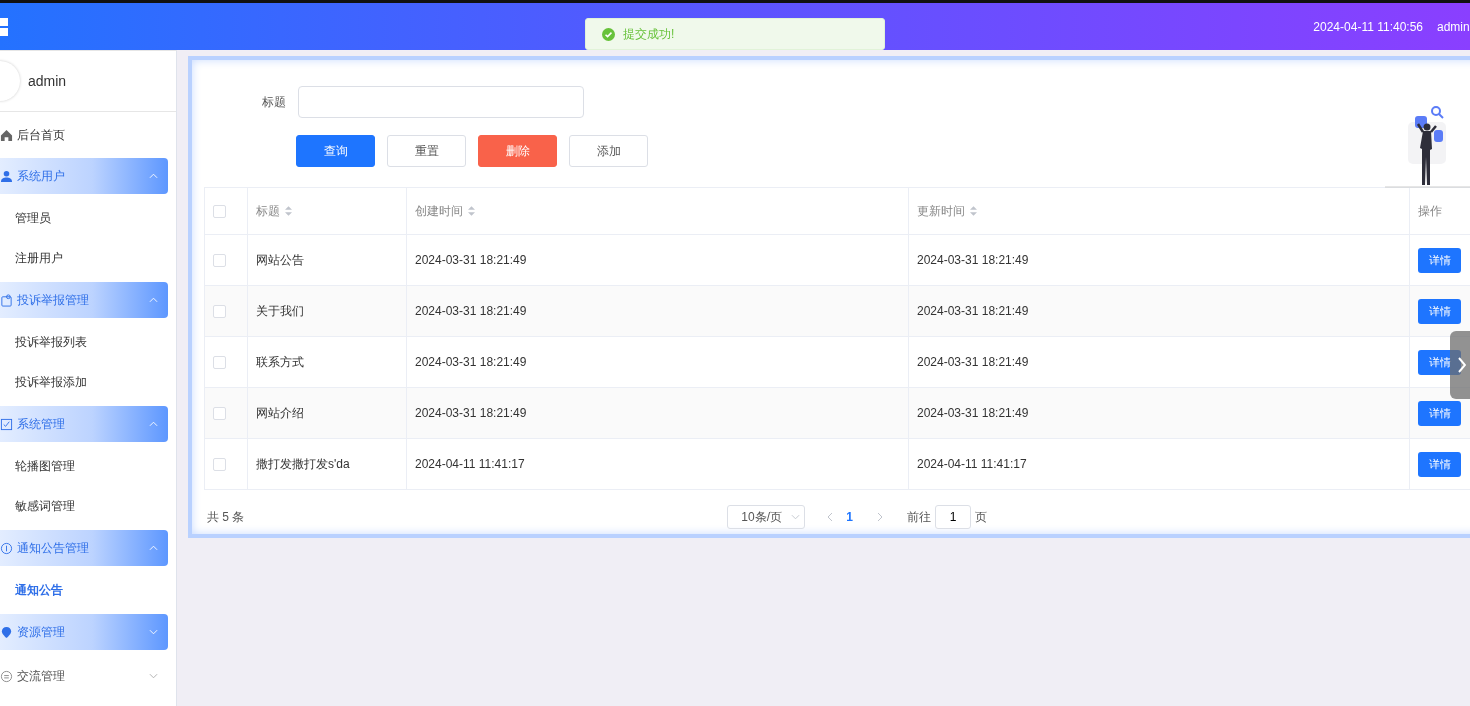  What do you see at coordinates (4, 26) in the screenshot?
I see `menu-icon` at bounding box center [4, 26].